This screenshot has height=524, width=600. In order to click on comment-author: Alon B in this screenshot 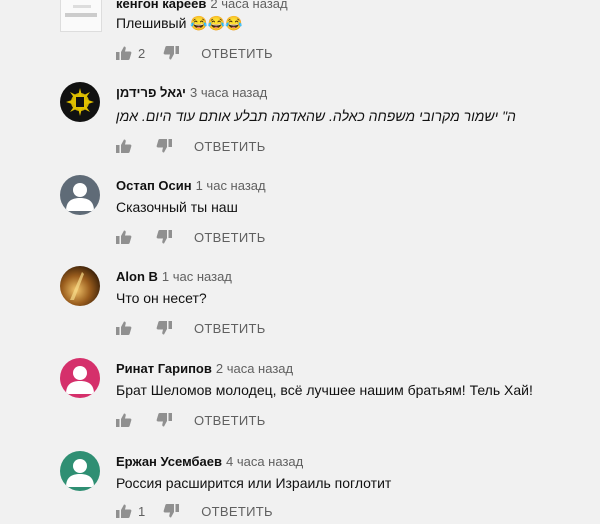, I will do `click(137, 276)`.